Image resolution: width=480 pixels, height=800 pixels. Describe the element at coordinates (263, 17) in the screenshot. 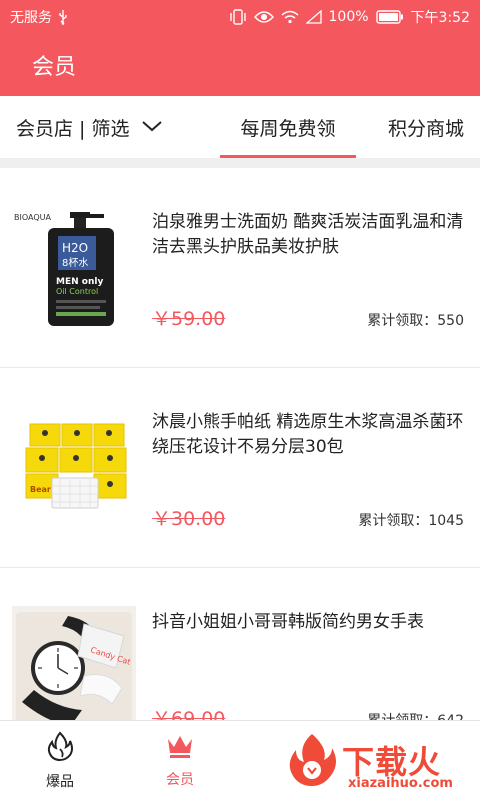

I see `eye-icon` at that location.